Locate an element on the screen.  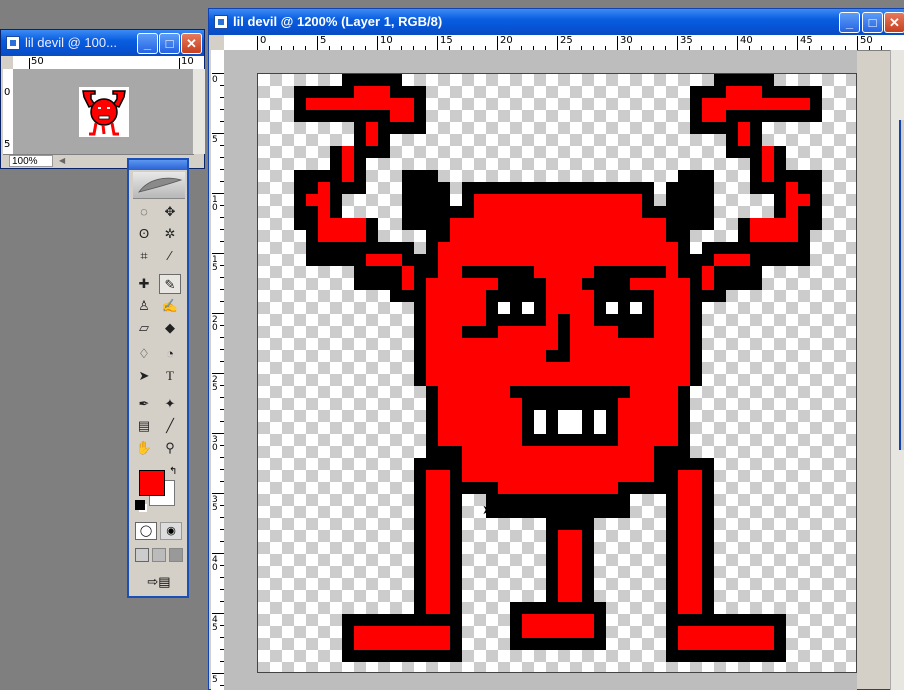
marquee-icon: ◌ is located at coordinates (144, 212).